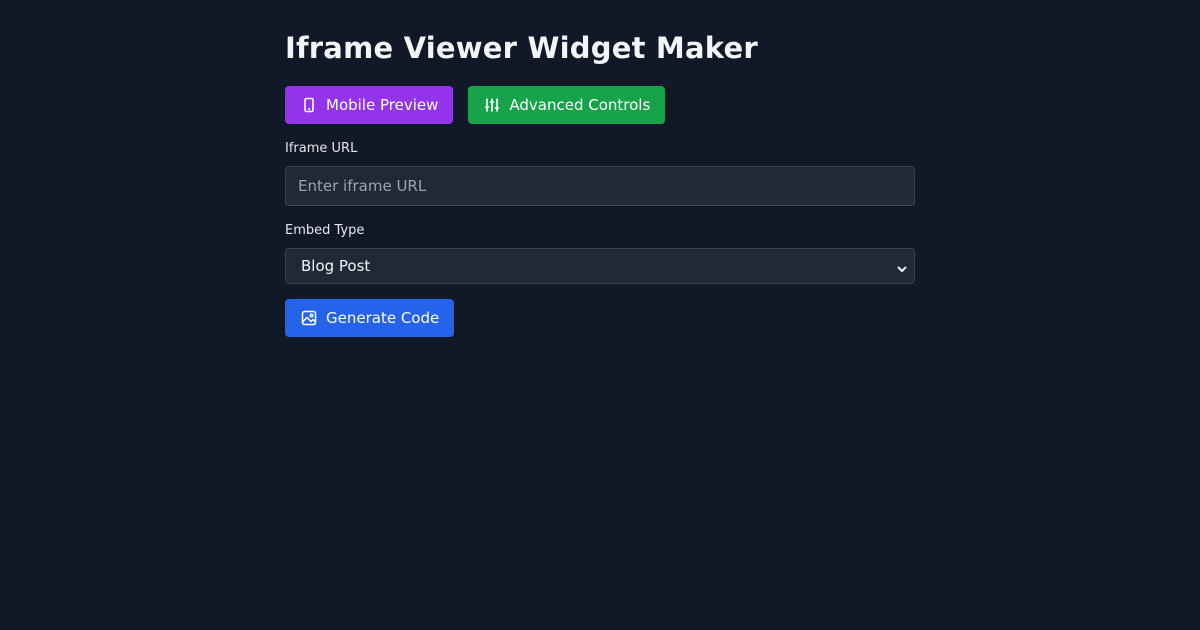 This screenshot has height=630, width=1200. I want to click on generate-code-label: Generate Code, so click(383, 318).